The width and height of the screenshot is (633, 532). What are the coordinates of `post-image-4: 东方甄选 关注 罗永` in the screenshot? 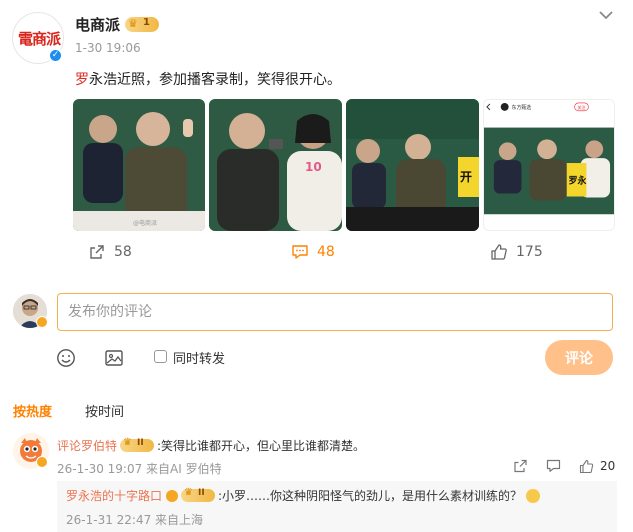 It's located at (549, 165).